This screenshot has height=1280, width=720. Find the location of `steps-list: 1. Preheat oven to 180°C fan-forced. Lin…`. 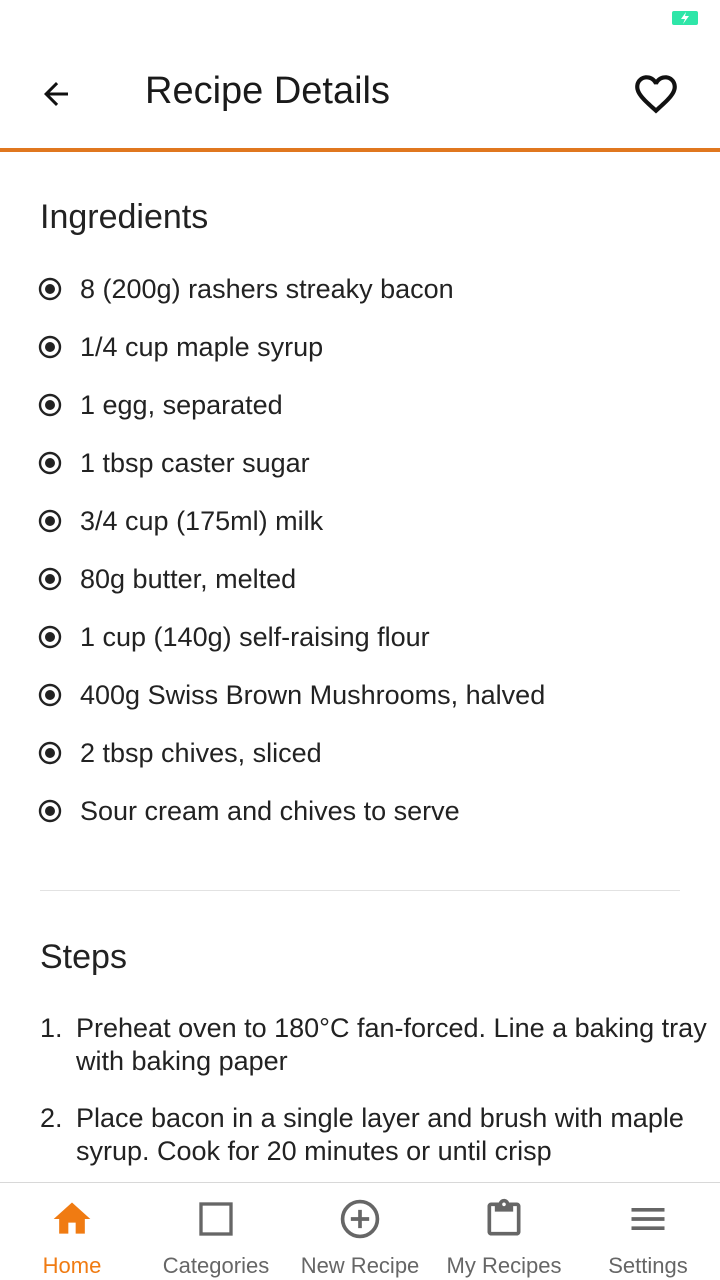

steps-list: 1. Preheat oven to 180°C fan-forced. Lin… is located at coordinates (375, 1097).